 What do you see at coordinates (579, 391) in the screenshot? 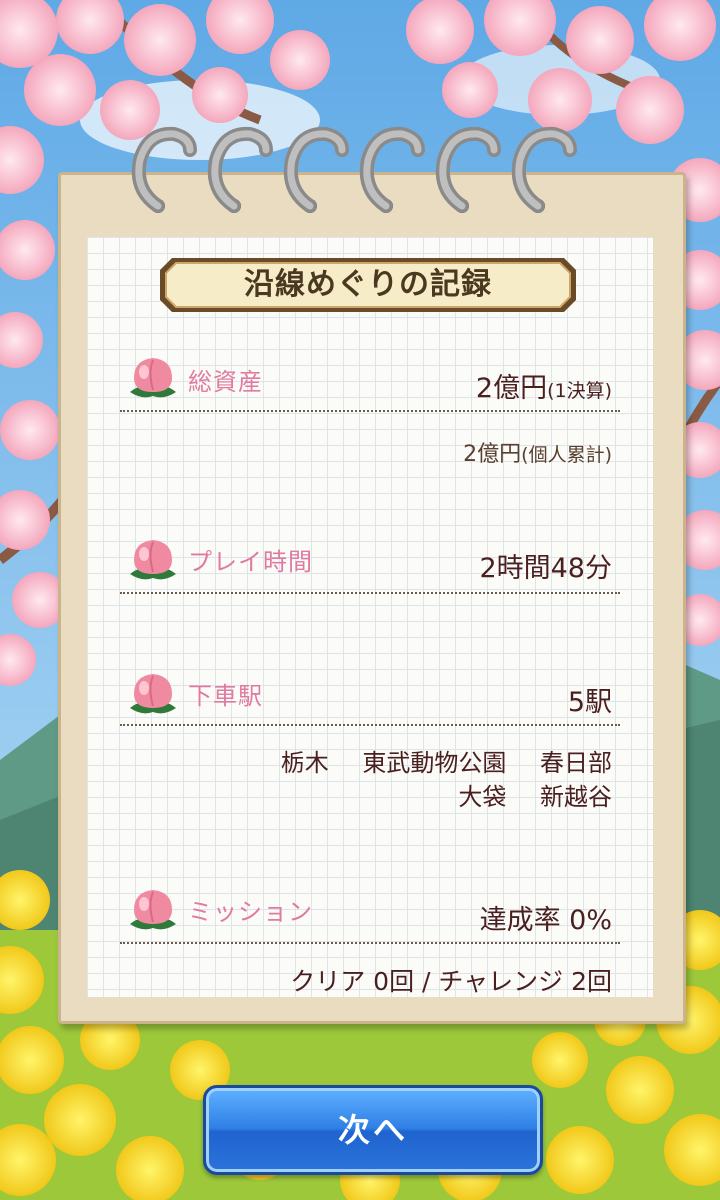
I see `assets-note: (1決算)` at bounding box center [579, 391].